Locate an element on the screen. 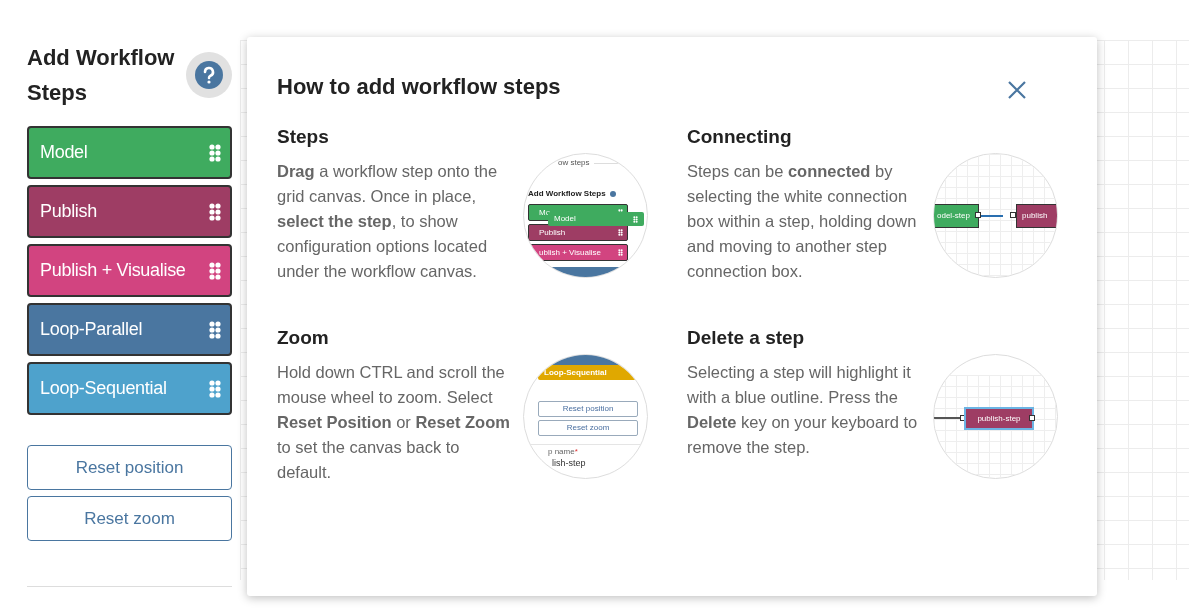  section-text: Selecting a step will highlight it with a blue outline. Press the Delete key on your keyboard to remove the step. is located at coordinates (803, 410).